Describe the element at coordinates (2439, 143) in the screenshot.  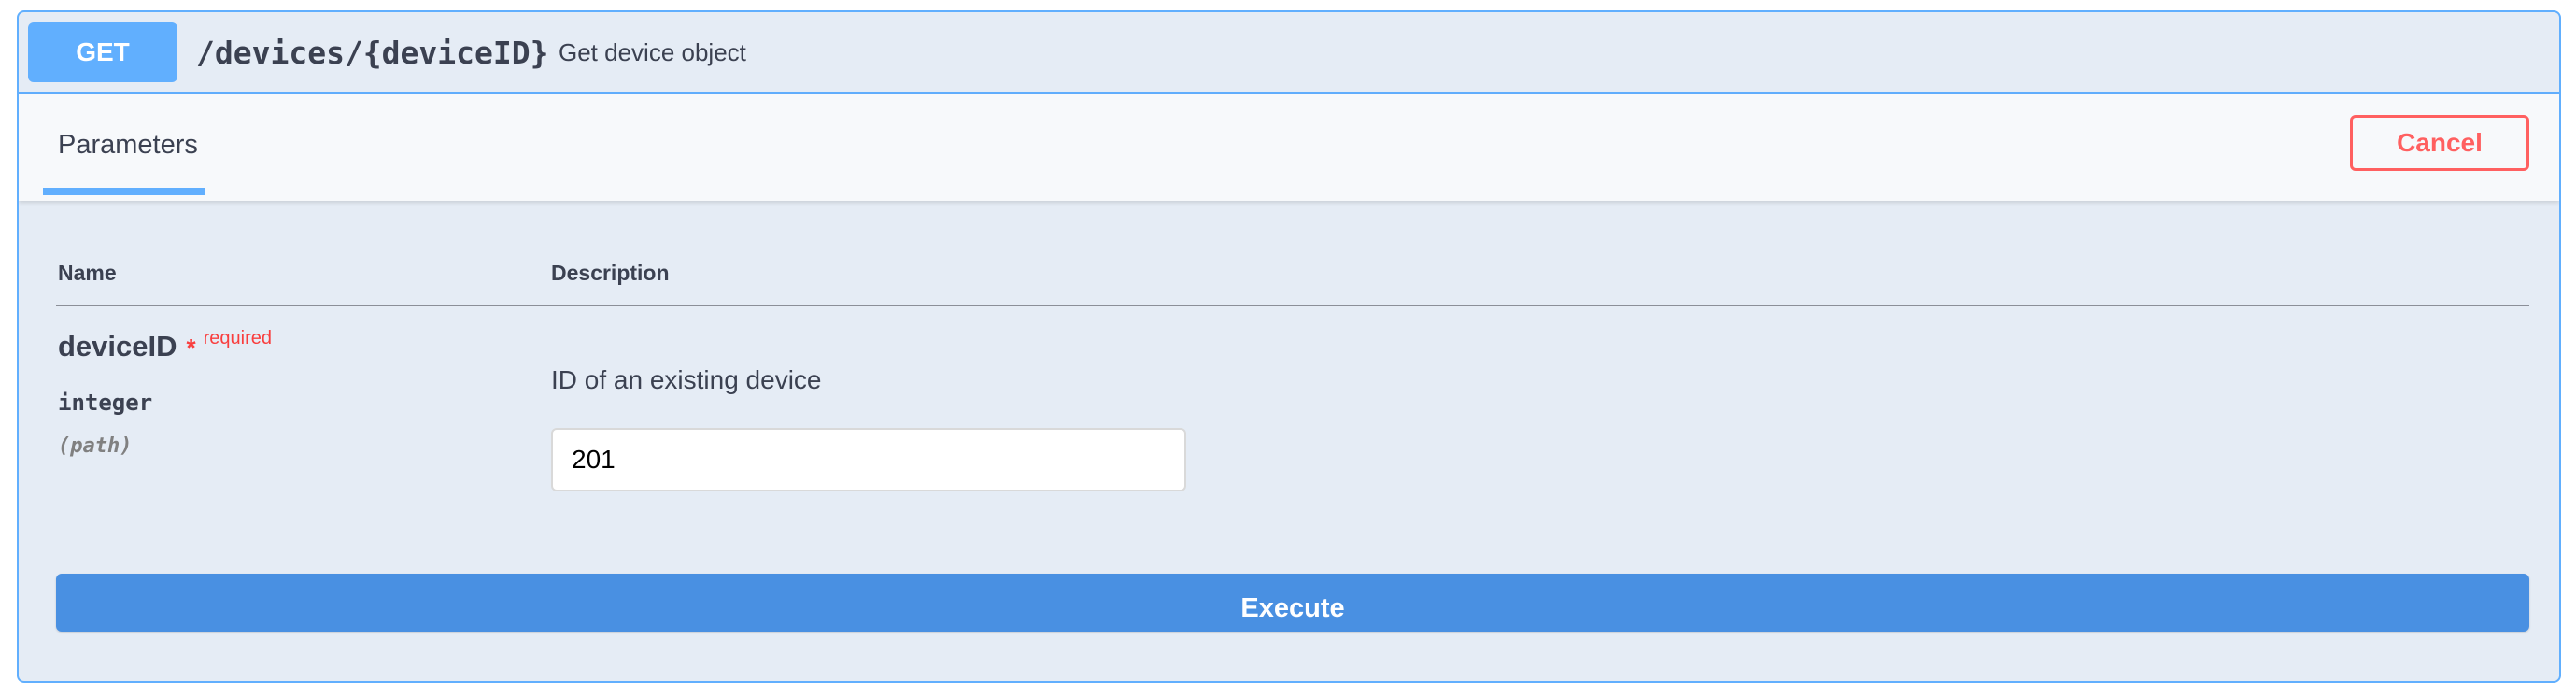
I see `cancel-button: Cancel` at that location.